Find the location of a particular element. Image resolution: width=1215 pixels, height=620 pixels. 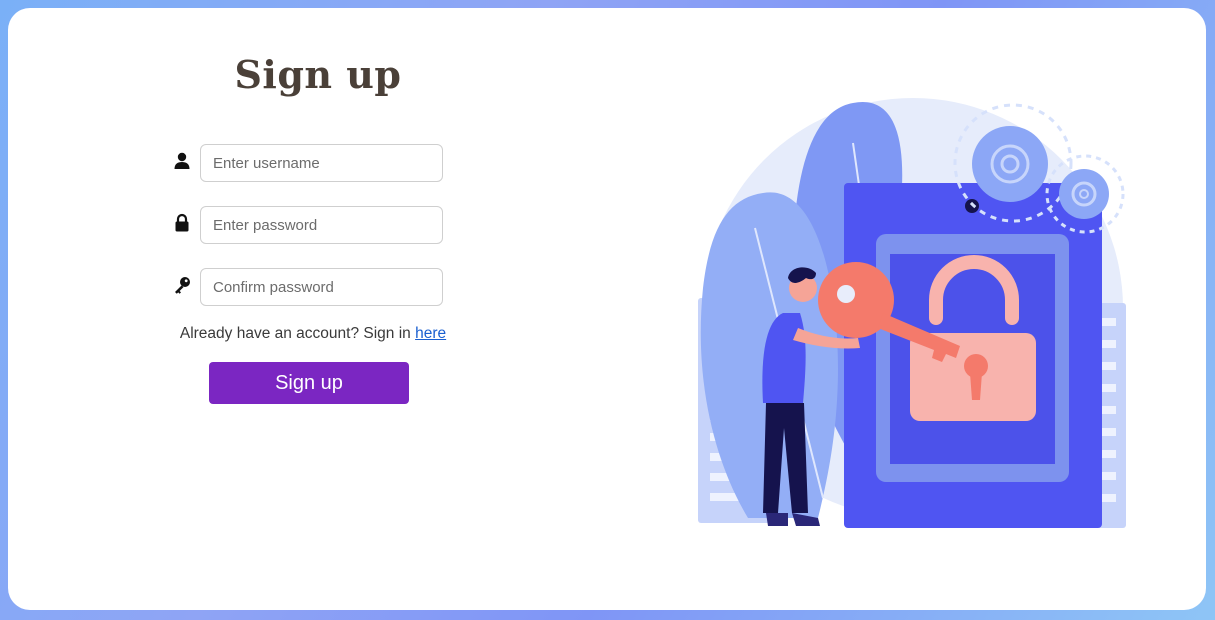

password-input is located at coordinates (321, 225).